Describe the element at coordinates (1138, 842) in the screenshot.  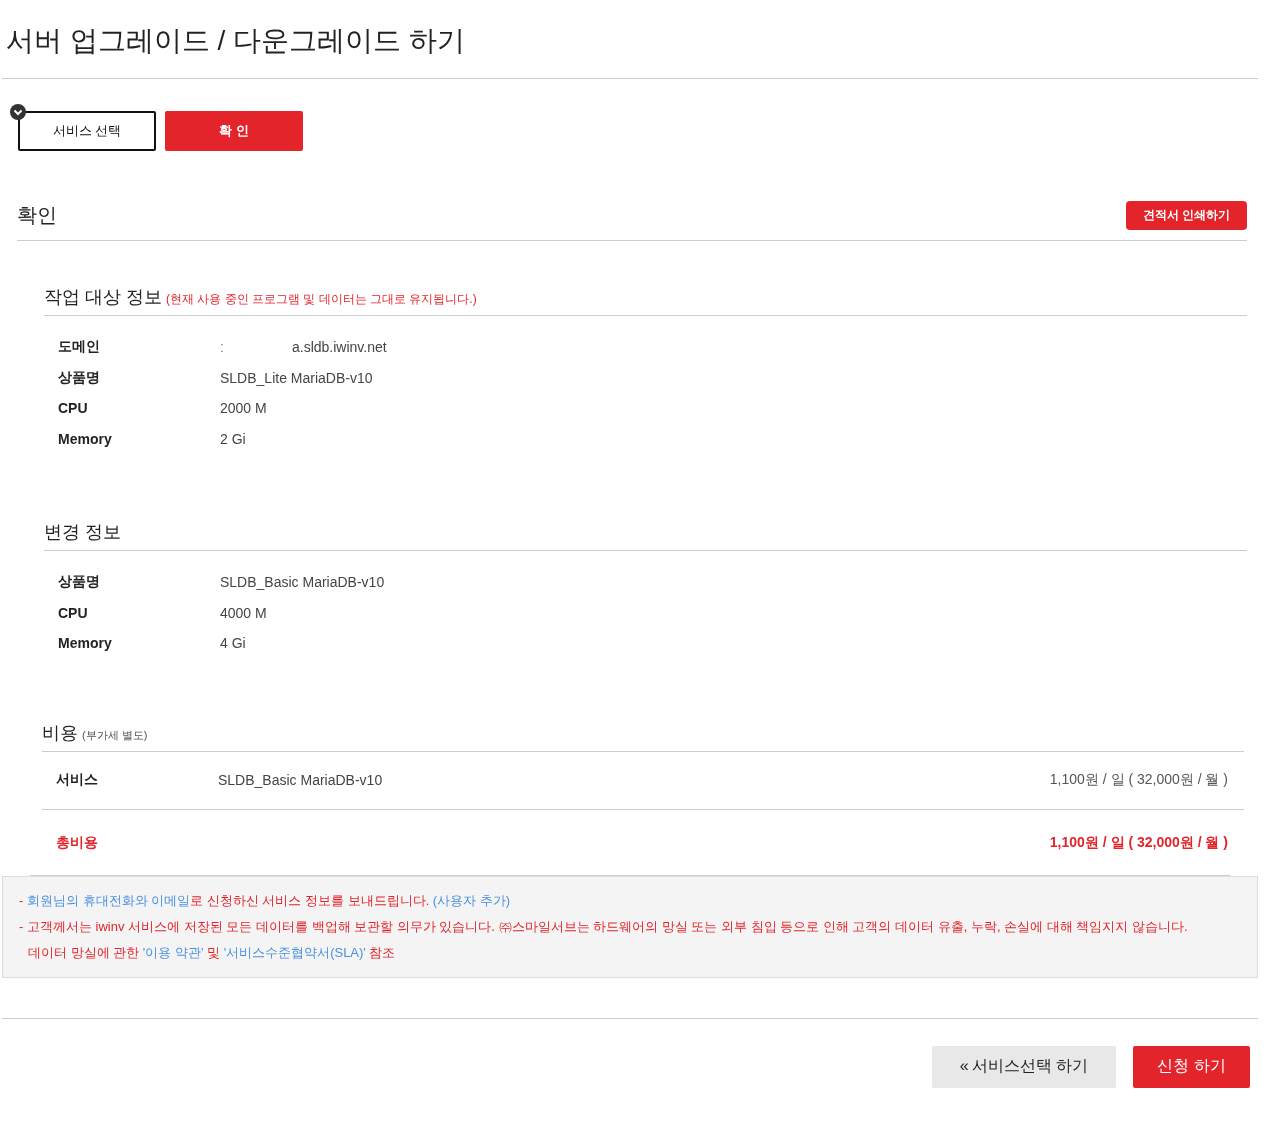
I see `total-price: 1,100원 / 일 ( 32,000원 / 월 )` at that location.